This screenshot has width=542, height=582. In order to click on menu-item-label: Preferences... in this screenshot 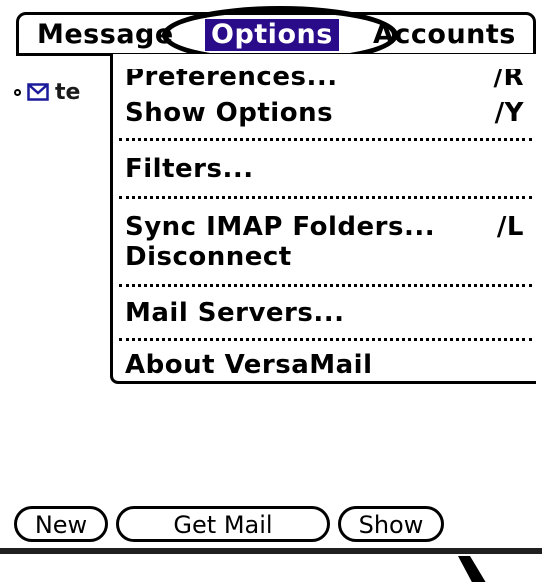, I will do `click(231, 77)`.